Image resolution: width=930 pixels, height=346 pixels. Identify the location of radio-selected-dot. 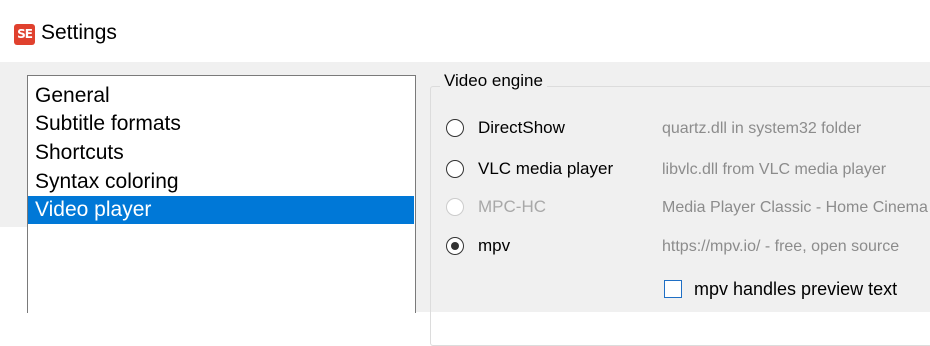
(454, 245).